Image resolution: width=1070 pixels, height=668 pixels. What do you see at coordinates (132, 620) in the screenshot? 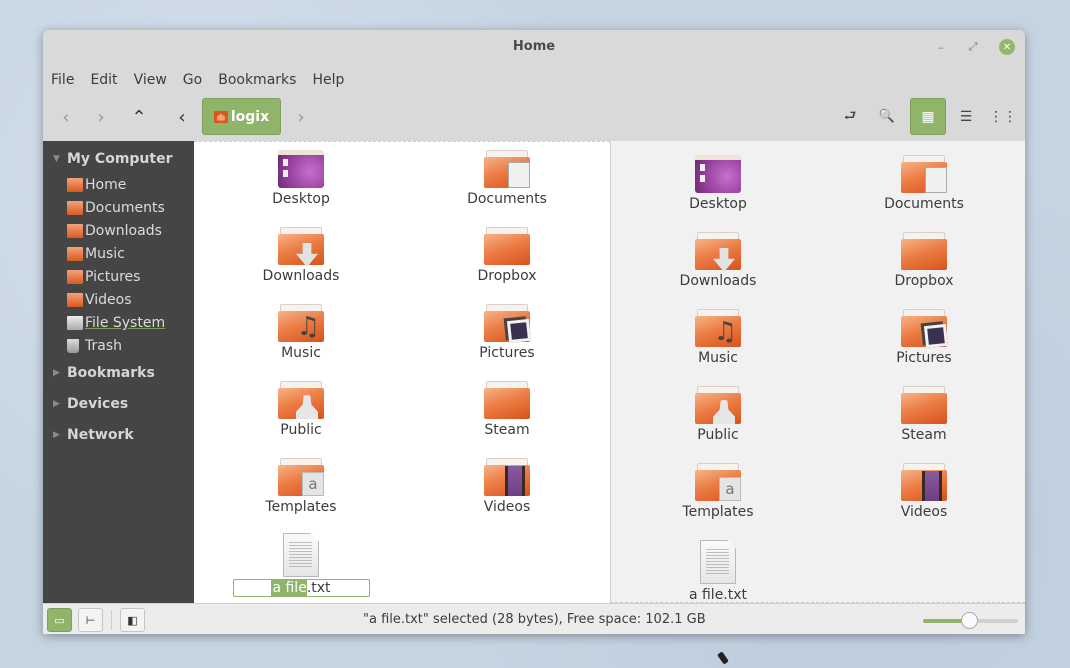
I see `toggle-sidebar-button: ◧` at bounding box center [132, 620].